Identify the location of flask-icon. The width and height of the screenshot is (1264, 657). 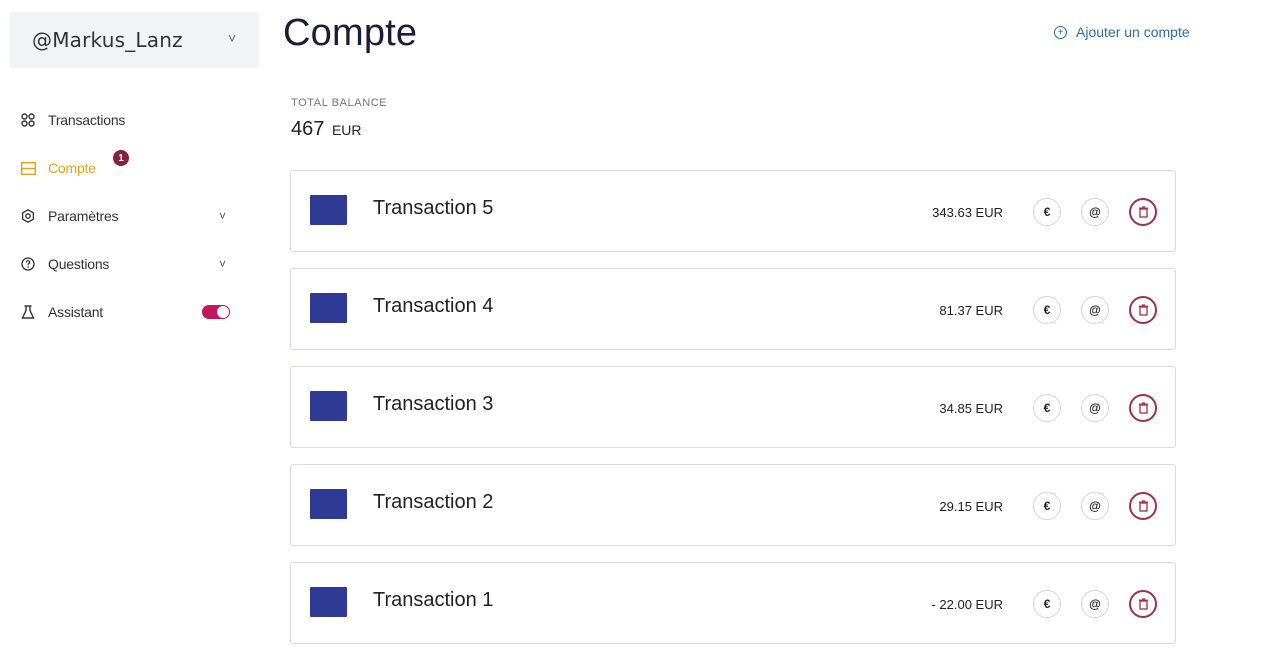
(28, 312).